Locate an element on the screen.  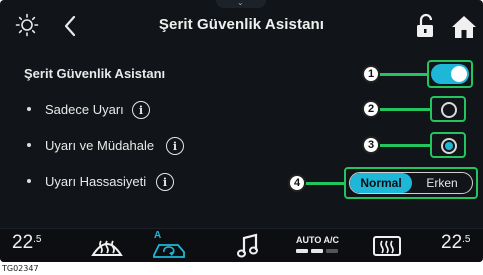
lane-safety-assistant-label: Şerit Güvenlik Asistanı is located at coordinates (95, 73).